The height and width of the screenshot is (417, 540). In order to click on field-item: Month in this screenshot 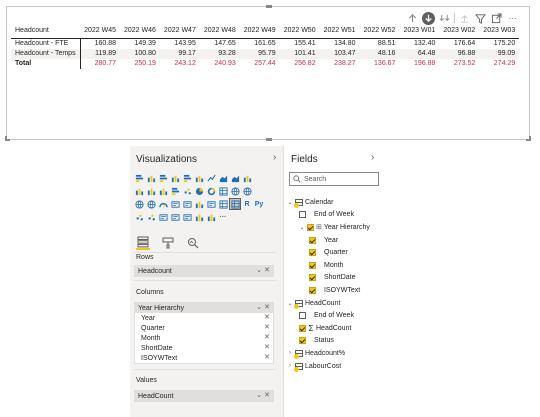, I will do `click(335, 265)`.